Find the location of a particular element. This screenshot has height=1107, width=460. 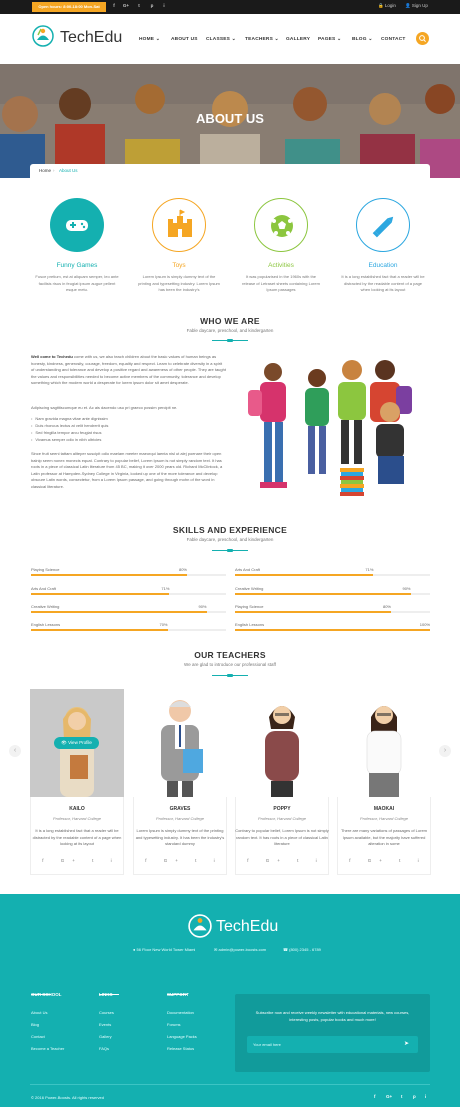

search-button is located at coordinates (422, 38).